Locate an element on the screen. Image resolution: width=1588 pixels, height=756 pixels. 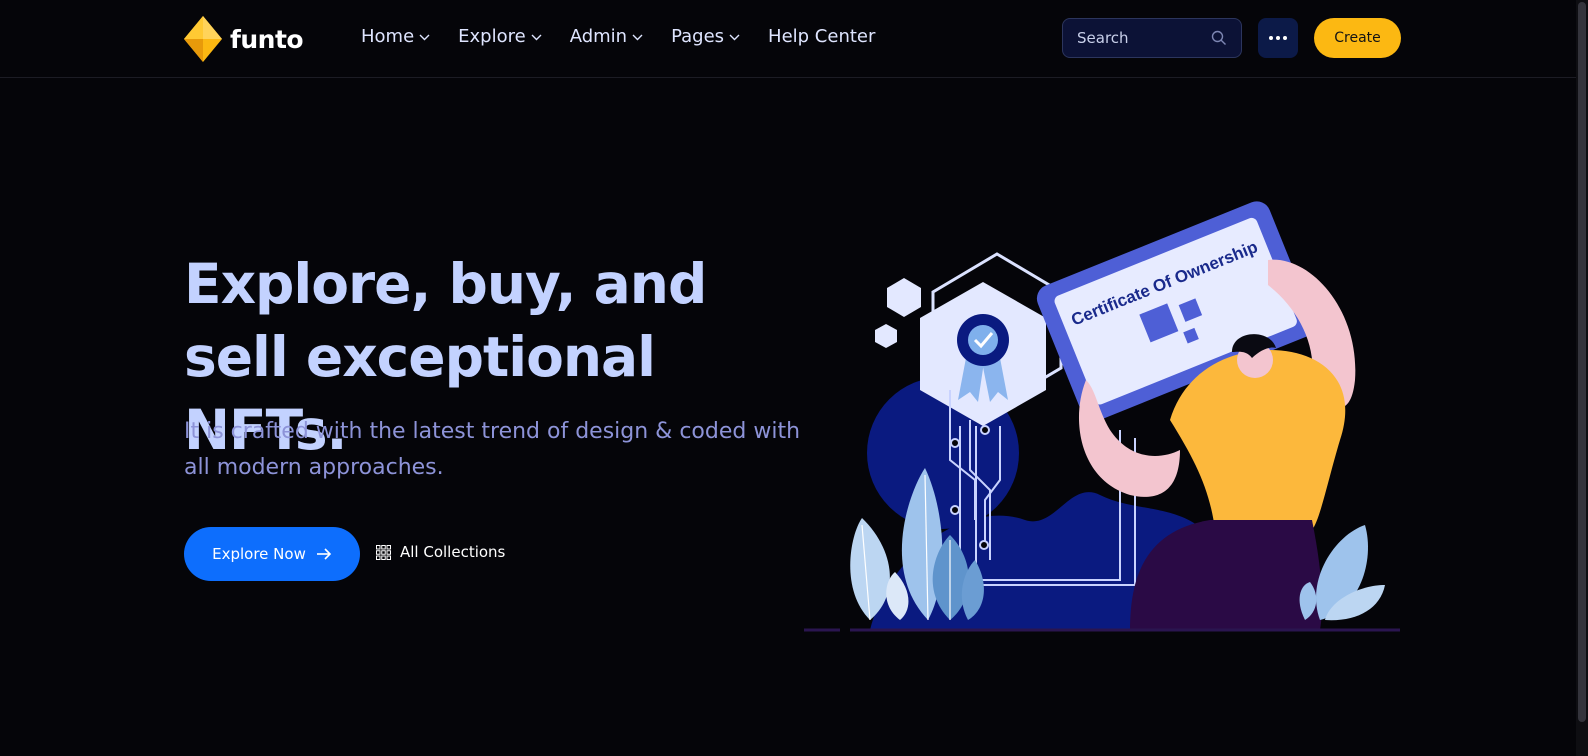
more-options-button is located at coordinates (1278, 38).